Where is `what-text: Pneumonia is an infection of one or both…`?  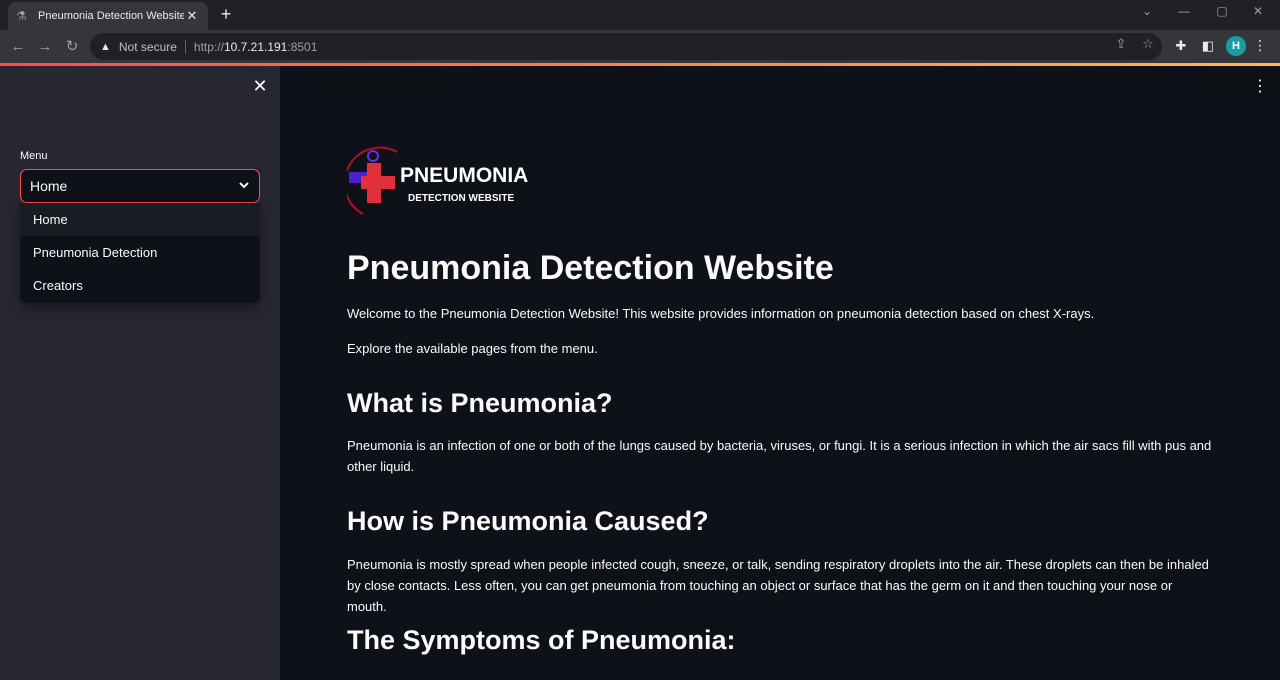
what-text: Pneumonia is an infection of one or both… is located at coordinates (779, 456).